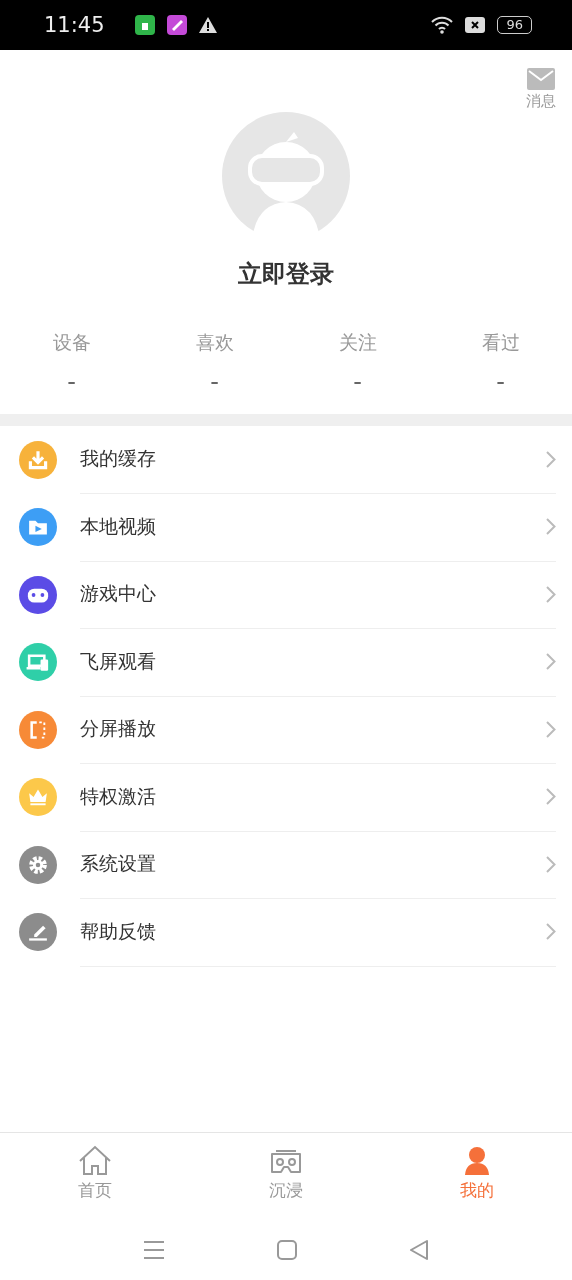 Image resolution: width=572 pixels, height=1280 pixels. I want to click on menu-icon, so click(154, 1250).